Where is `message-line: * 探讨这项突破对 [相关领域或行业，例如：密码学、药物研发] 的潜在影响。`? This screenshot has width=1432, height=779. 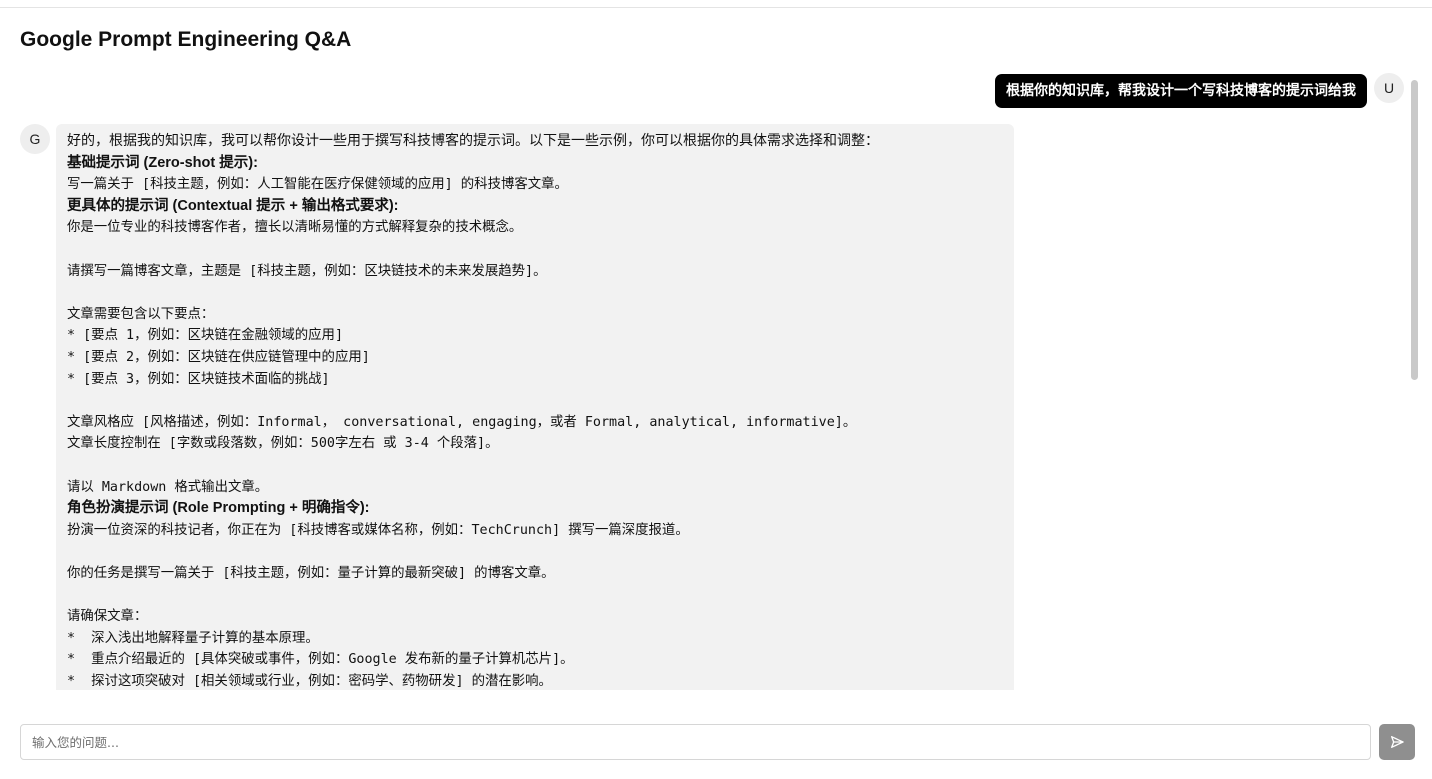
message-line: * 探讨这项突破对 [相关领域或行业，例如：密码学、药物研发] 的潜在影响。 is located at coordinates (309, 681).